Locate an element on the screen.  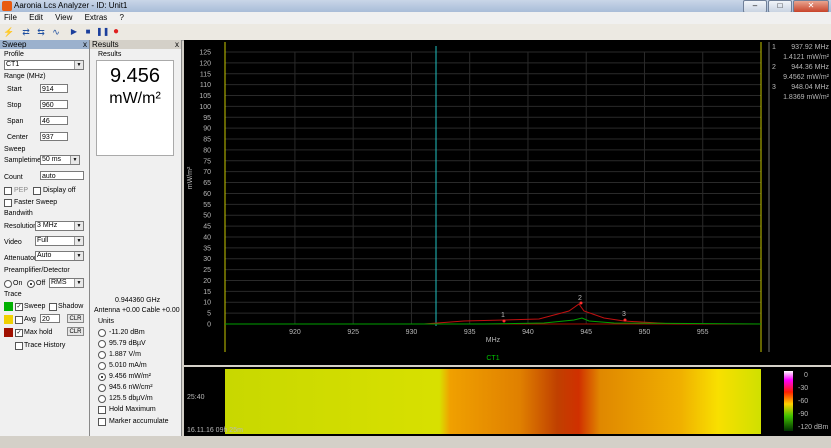
readout-1-freq: 937.92 MHz is located at coordinates (810, 47).